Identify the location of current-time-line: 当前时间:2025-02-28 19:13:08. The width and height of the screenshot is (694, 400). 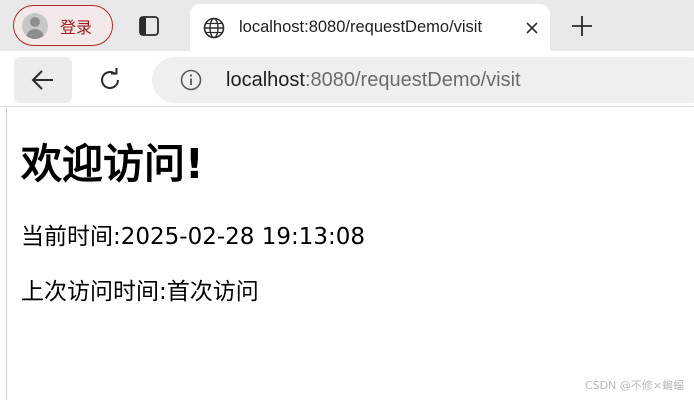
(193, 234).